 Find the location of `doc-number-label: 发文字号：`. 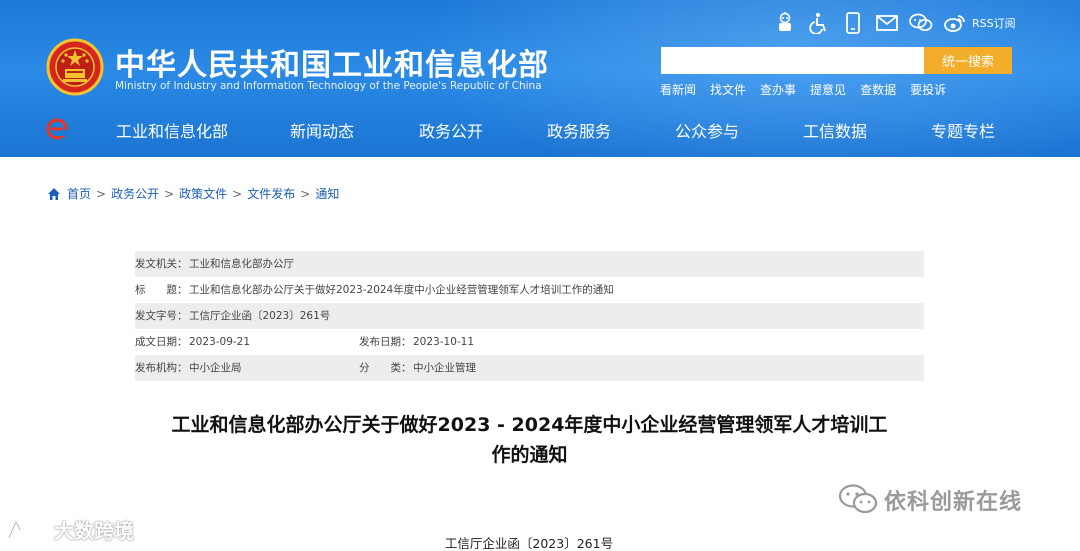

doc-number-label: 发文字号： is located at coordinates (161, 316).